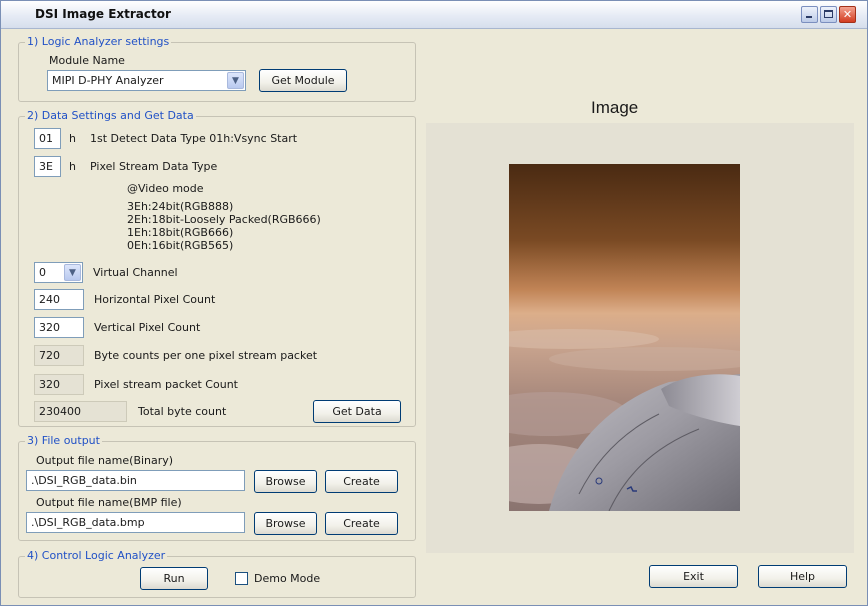  Describe the element at coordinates (42, 272) in the screenshot. I see `virtual-channel-value: 0` at that location.